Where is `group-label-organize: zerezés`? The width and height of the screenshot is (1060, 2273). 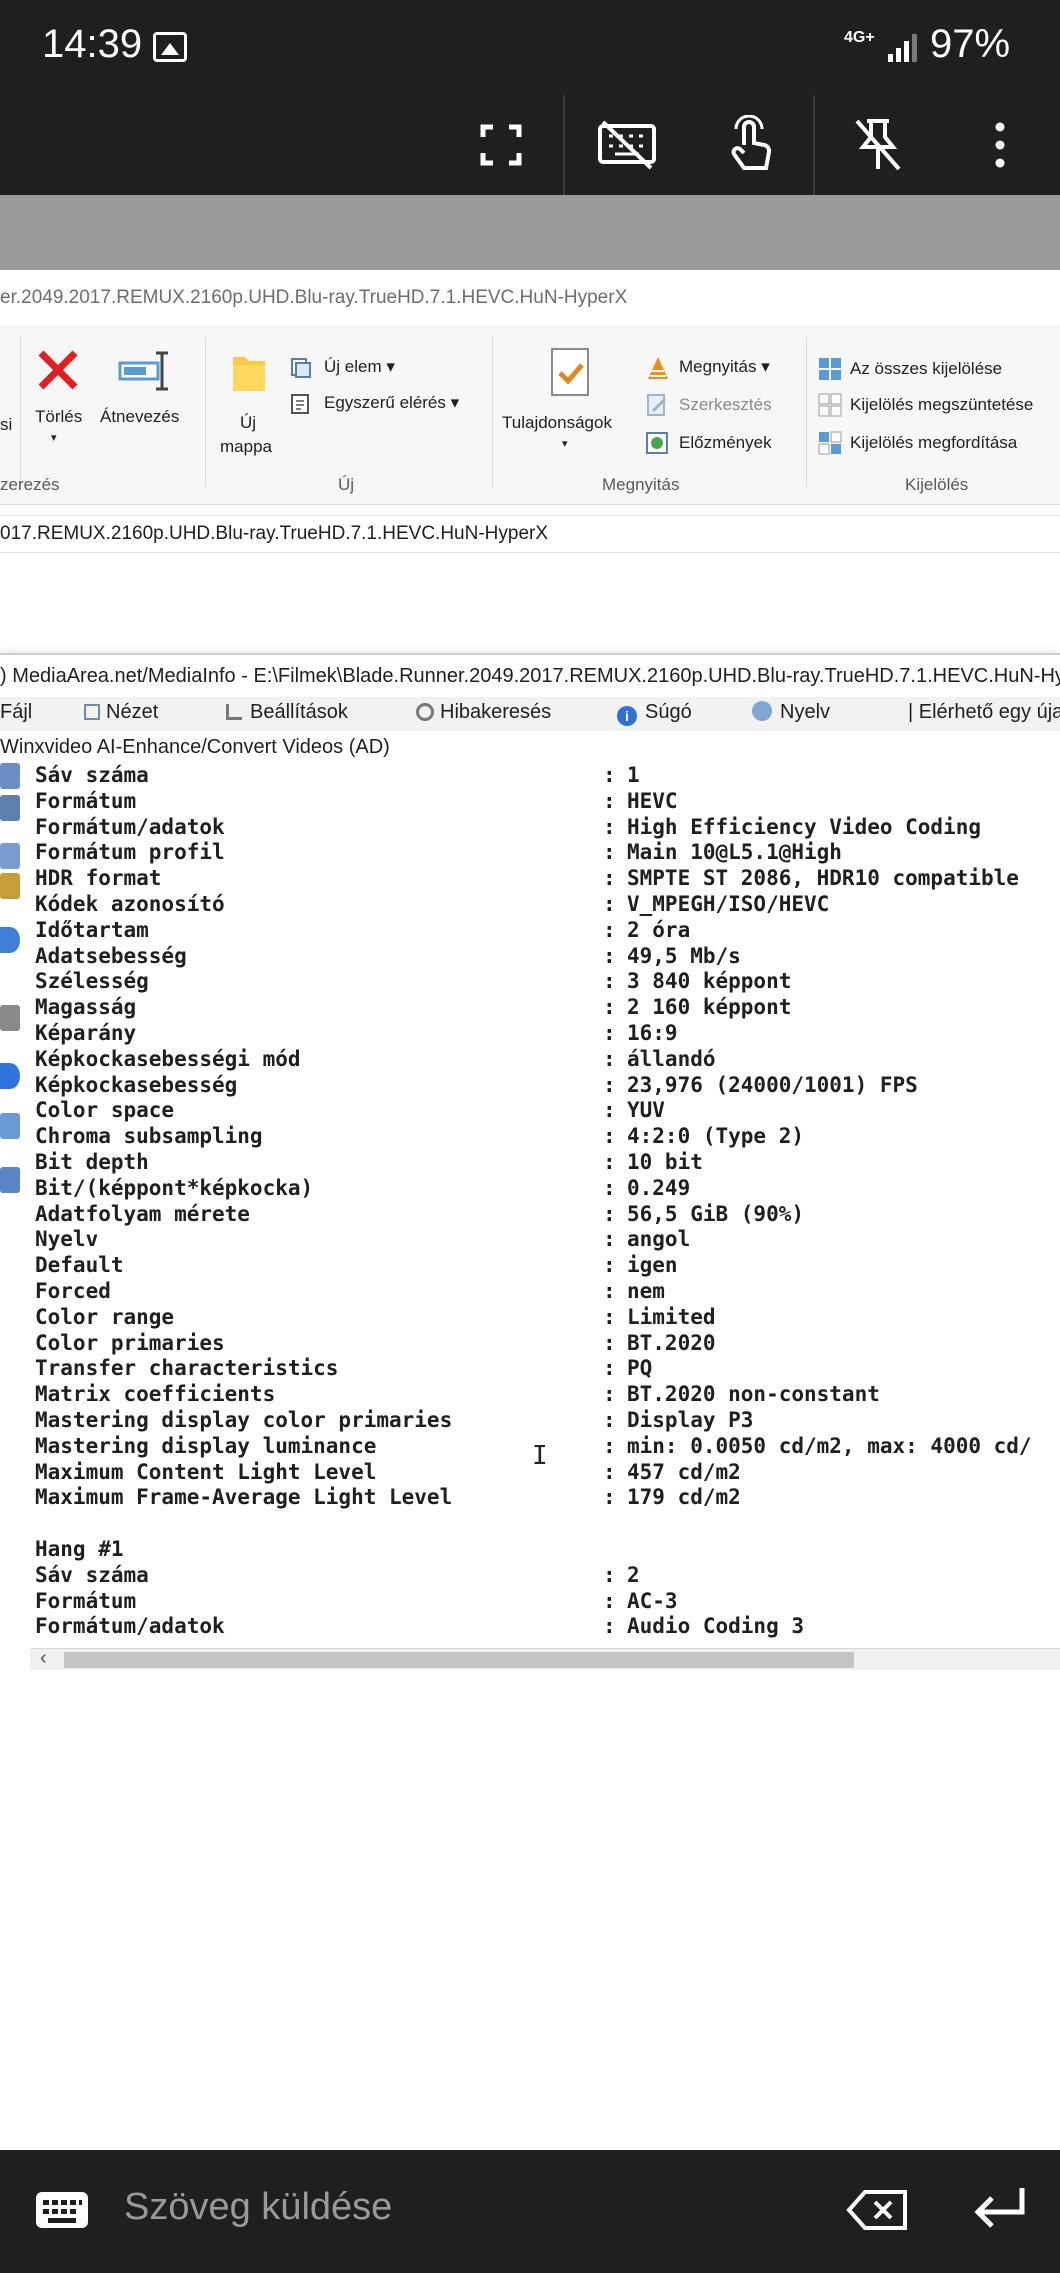 group-label-organize: zerezés is located at coordinates (30, 484).